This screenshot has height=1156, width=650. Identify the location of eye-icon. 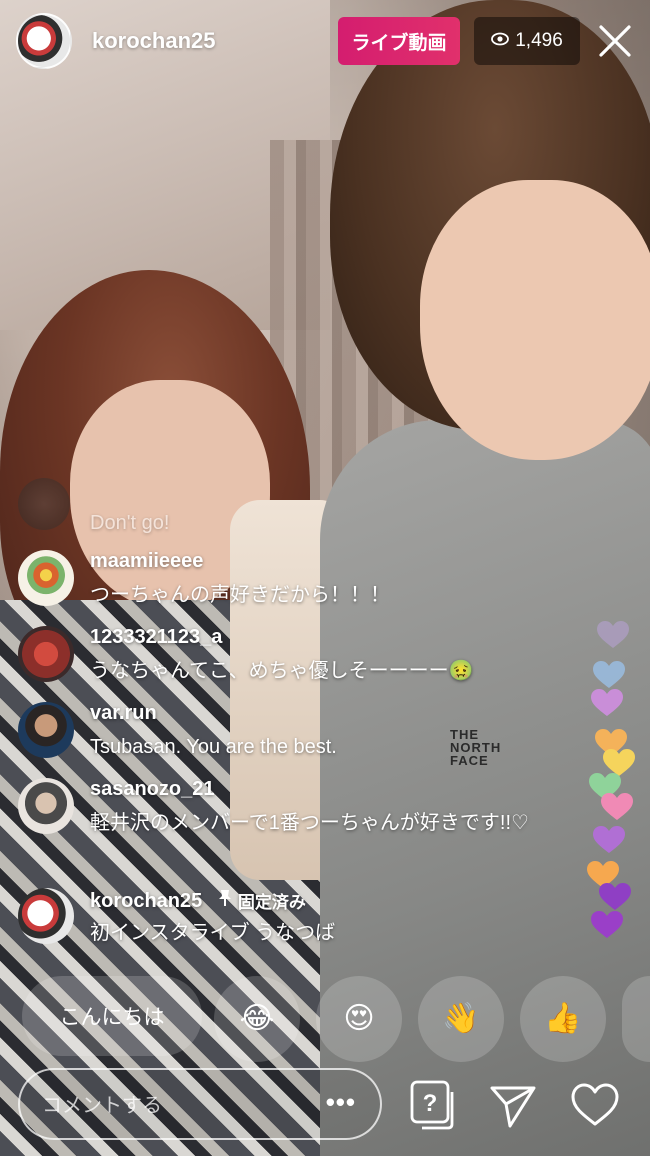
(500, 41).